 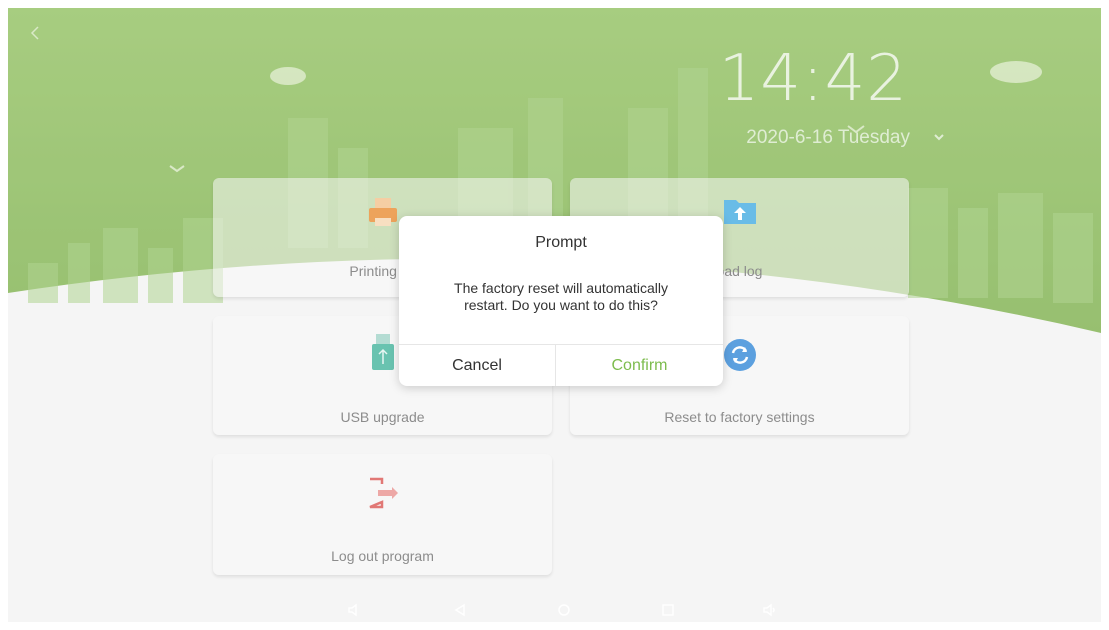 I want to click on volume-down-icon, so click(x=354, y=610).